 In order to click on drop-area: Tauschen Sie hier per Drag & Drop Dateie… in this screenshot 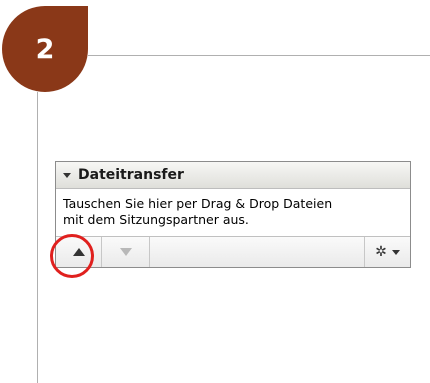, I will do `click(233, 212)`.